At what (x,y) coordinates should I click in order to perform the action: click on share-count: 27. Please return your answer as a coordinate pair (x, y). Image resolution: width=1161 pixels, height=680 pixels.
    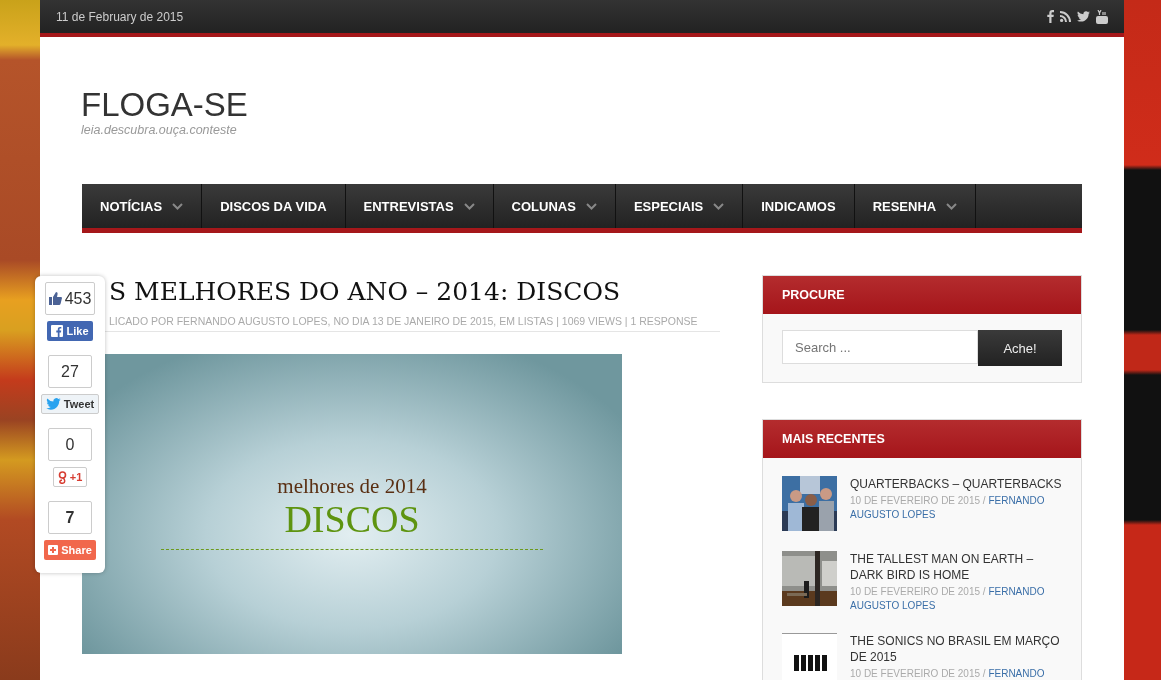
    Looking at the image, I should click on (70, 371).